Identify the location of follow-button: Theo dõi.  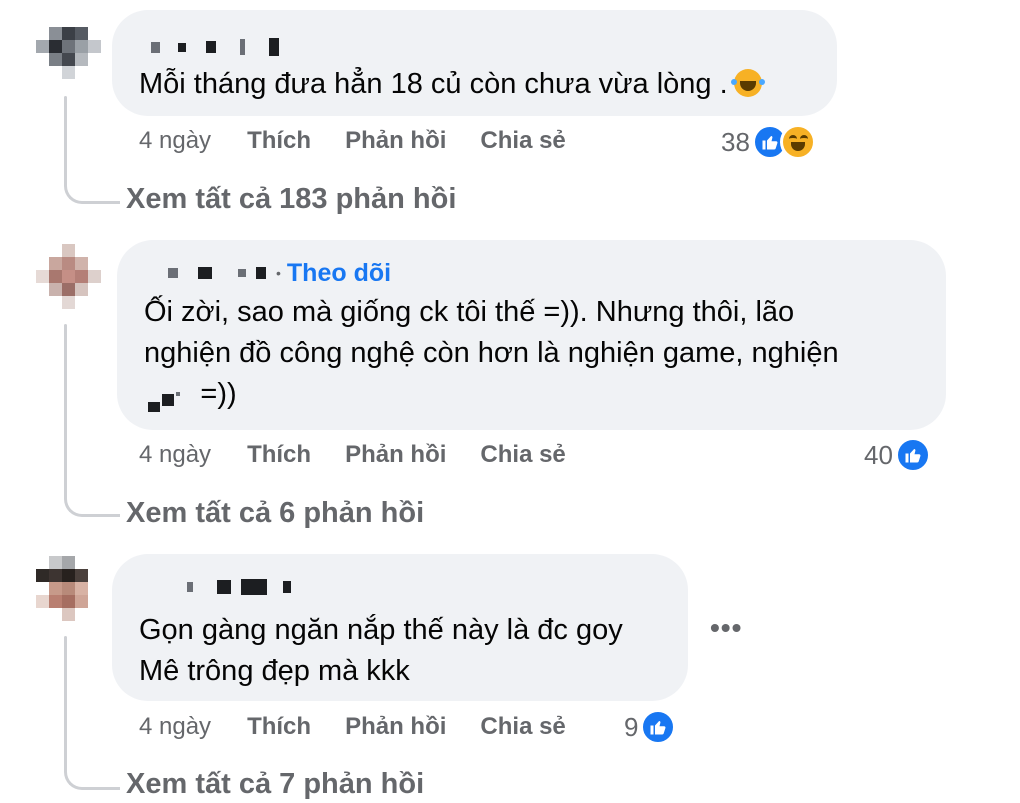
(339, 273).